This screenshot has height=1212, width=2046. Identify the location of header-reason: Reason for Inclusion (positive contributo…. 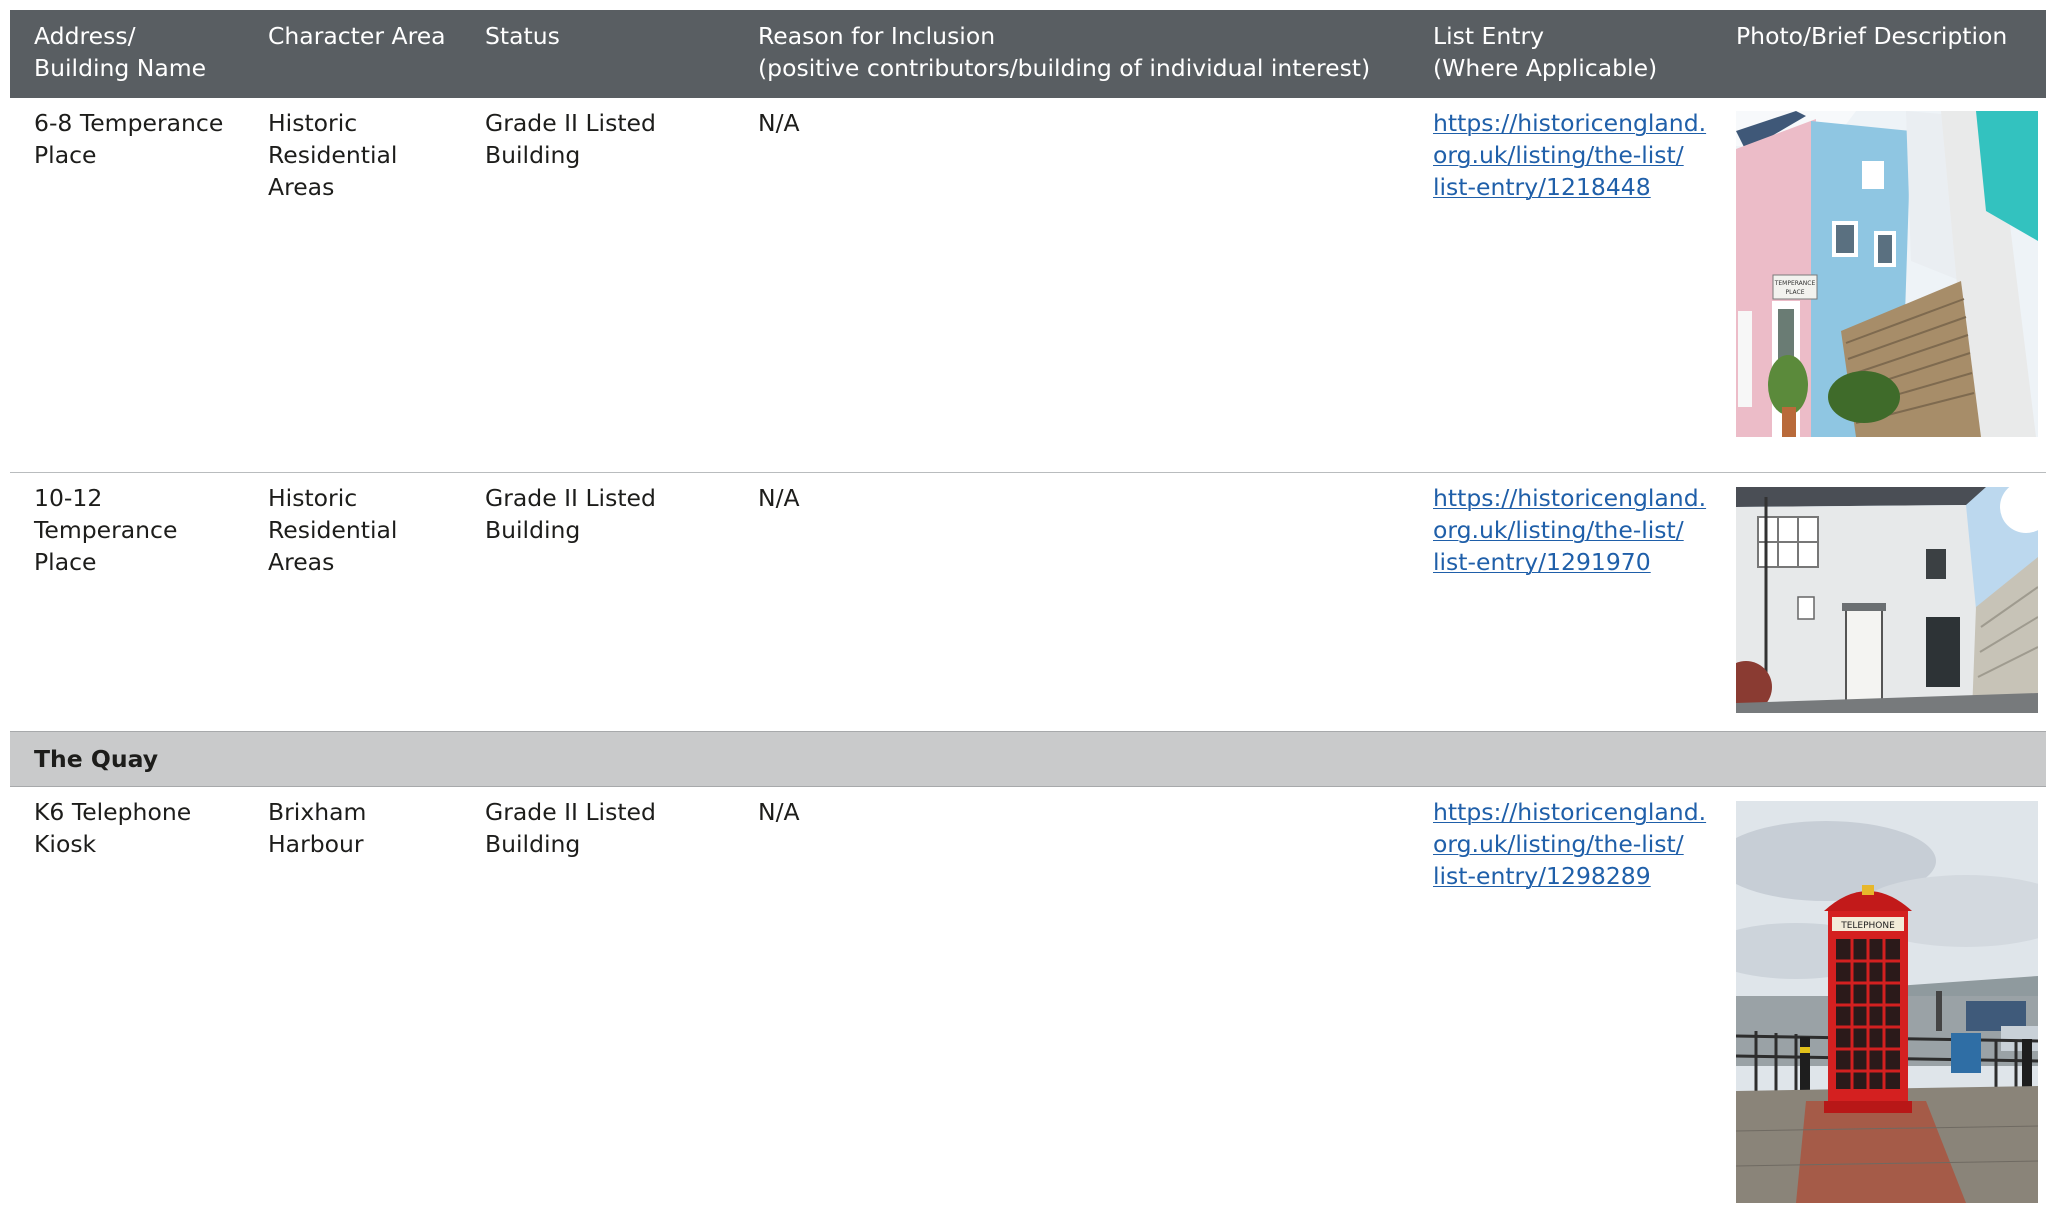
(1064, 52).